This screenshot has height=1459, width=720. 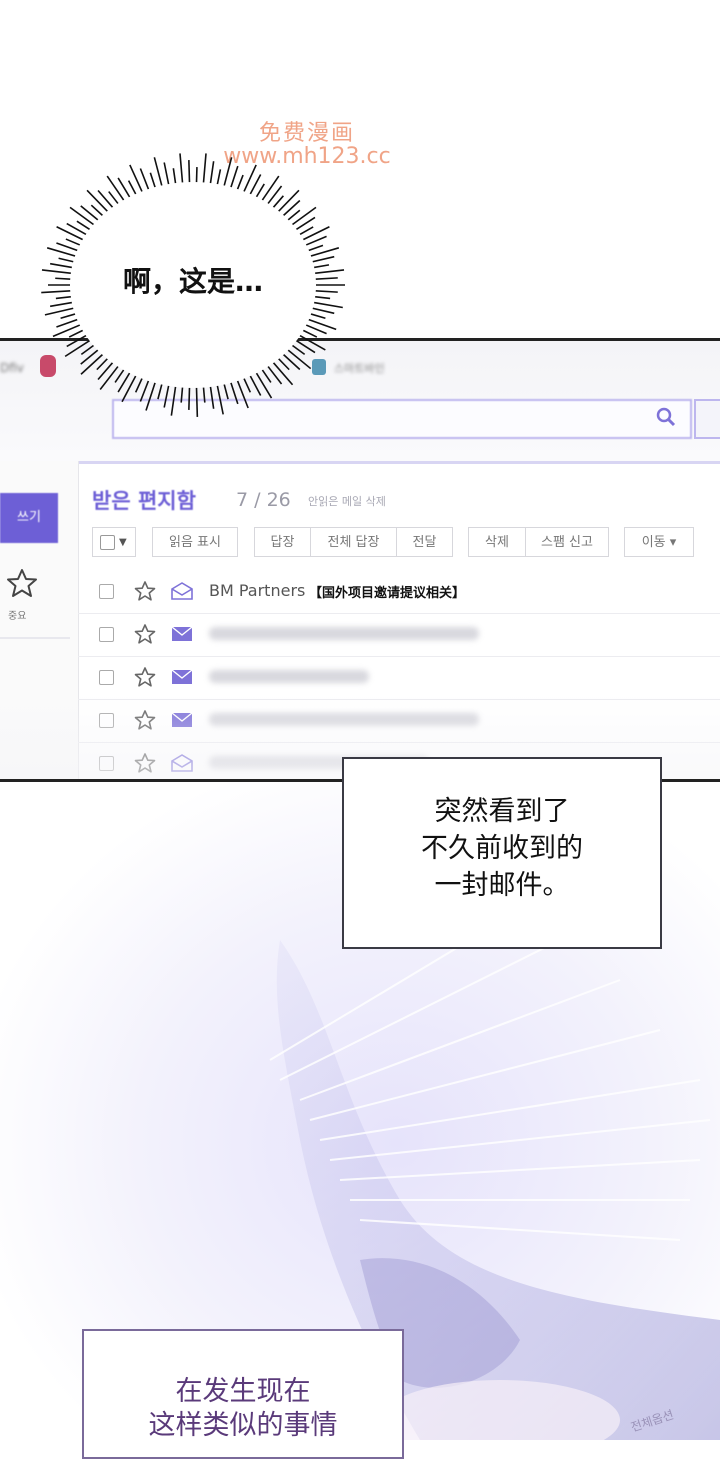 What do you see at coordinates (29, 518) in the screenshot?
I see `write-mail-button: 쓰기` at bounding box center [29, 518].